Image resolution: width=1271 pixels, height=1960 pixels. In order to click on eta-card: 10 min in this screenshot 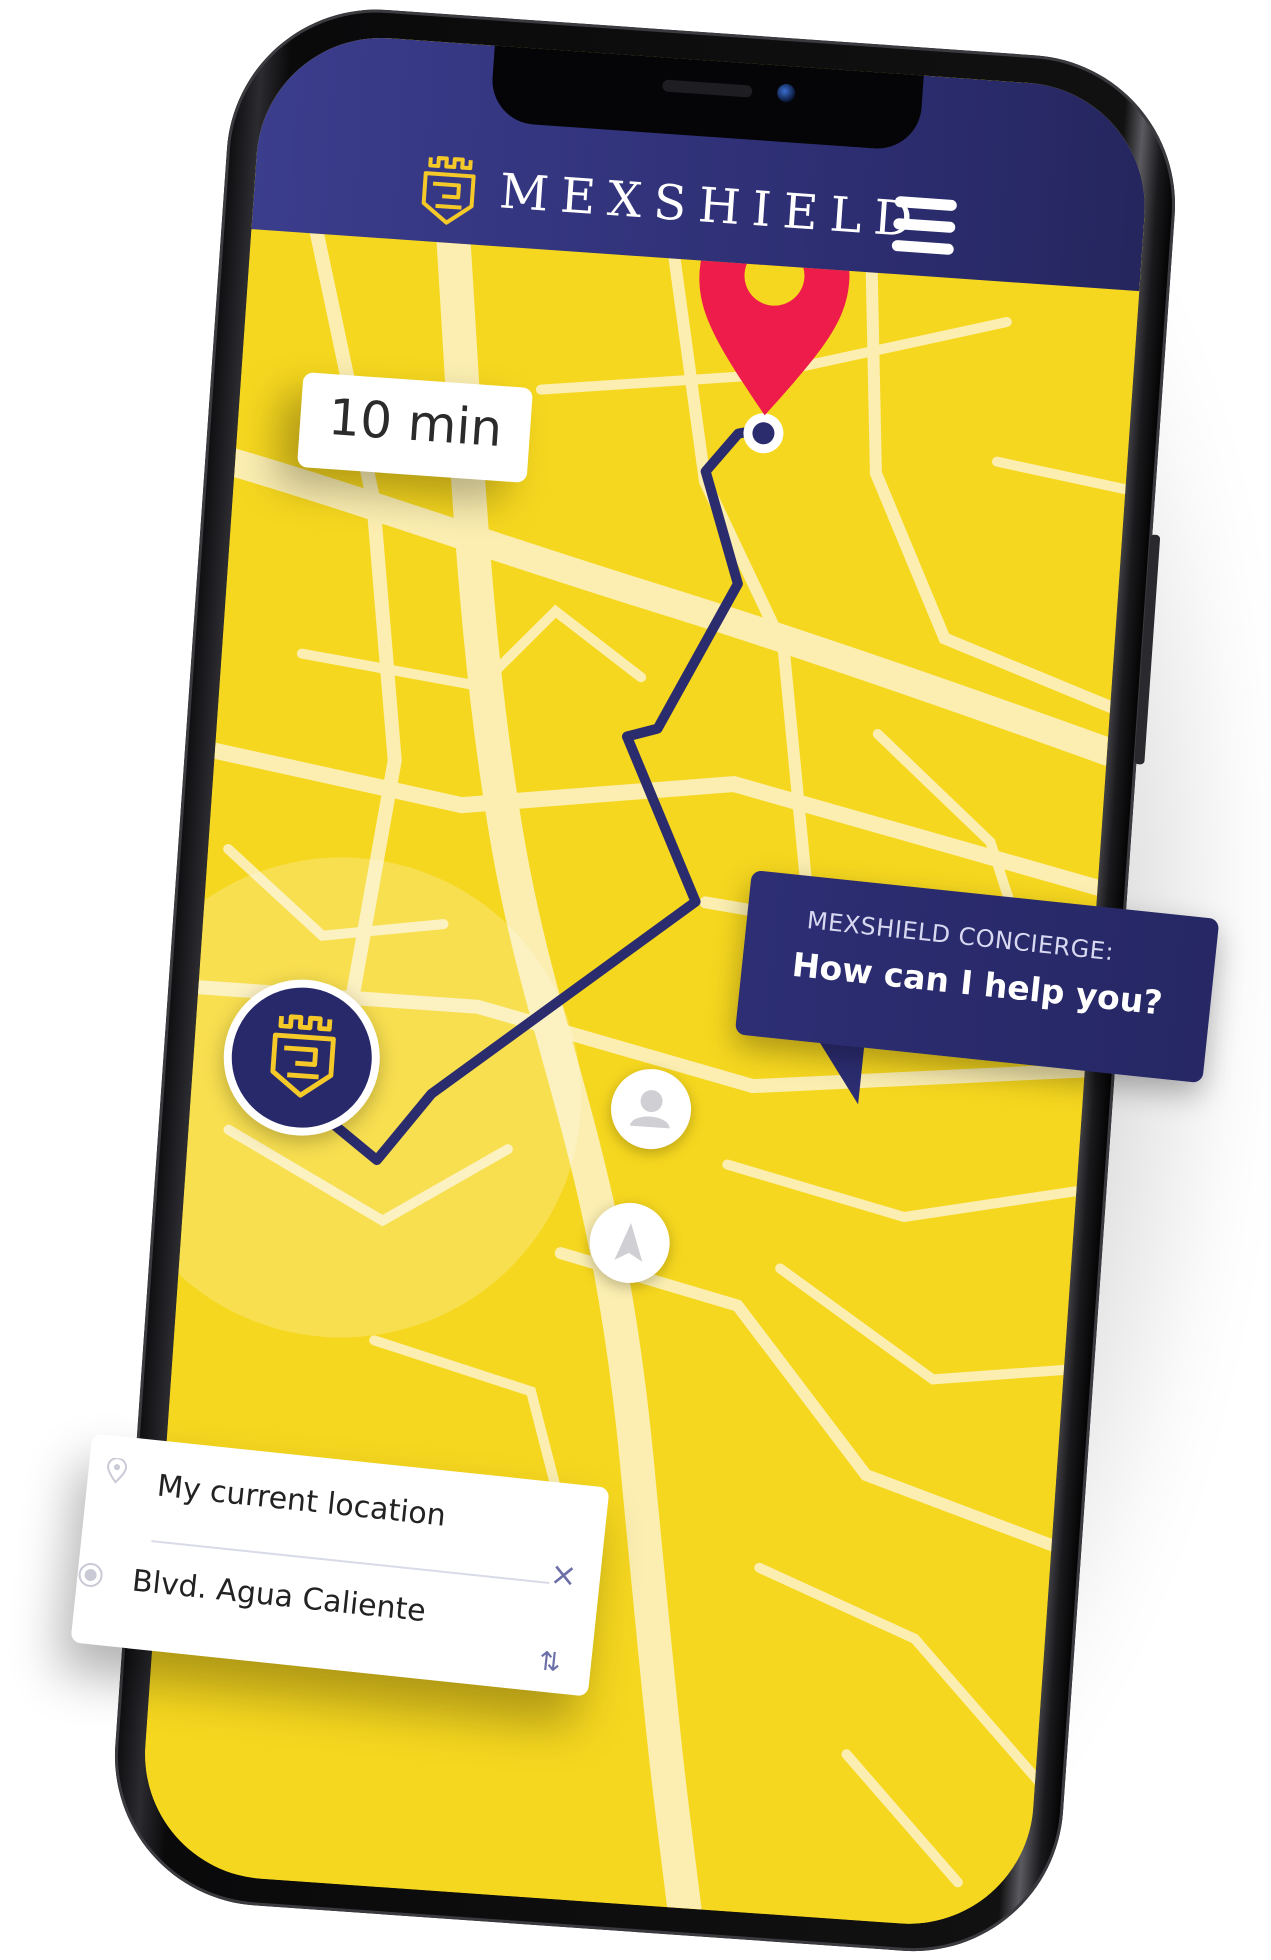, I will do `click(415, 427)`.